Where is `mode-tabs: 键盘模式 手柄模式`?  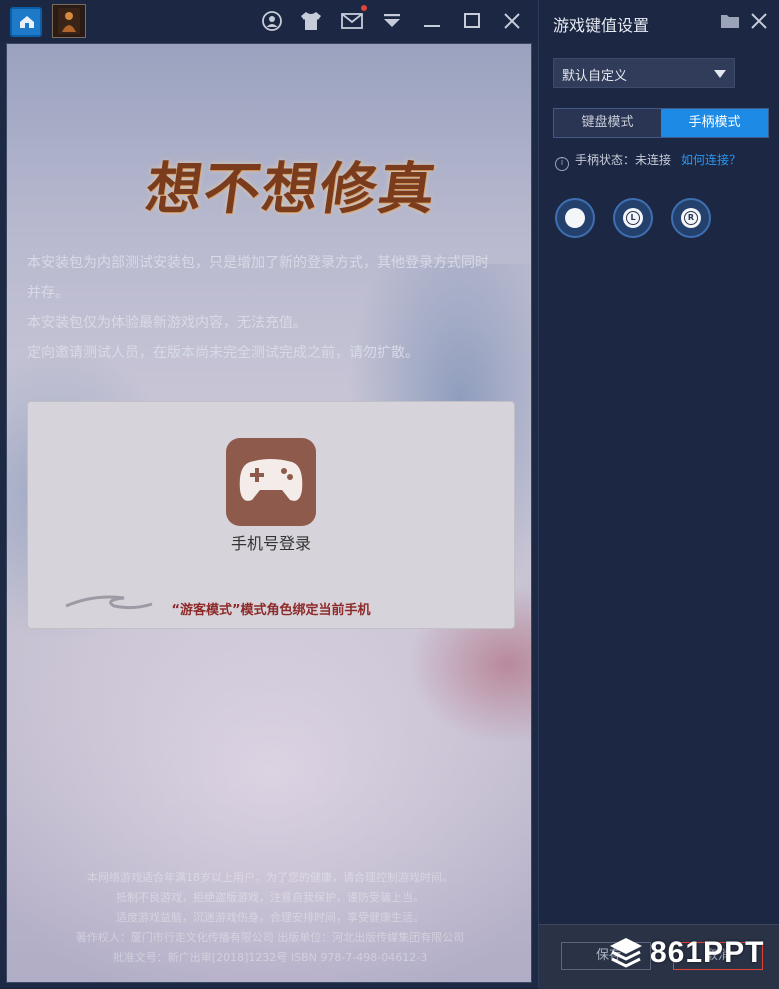 mode-tabs: 键盘模式 手柄模式 is located at coordinates (661, 123).